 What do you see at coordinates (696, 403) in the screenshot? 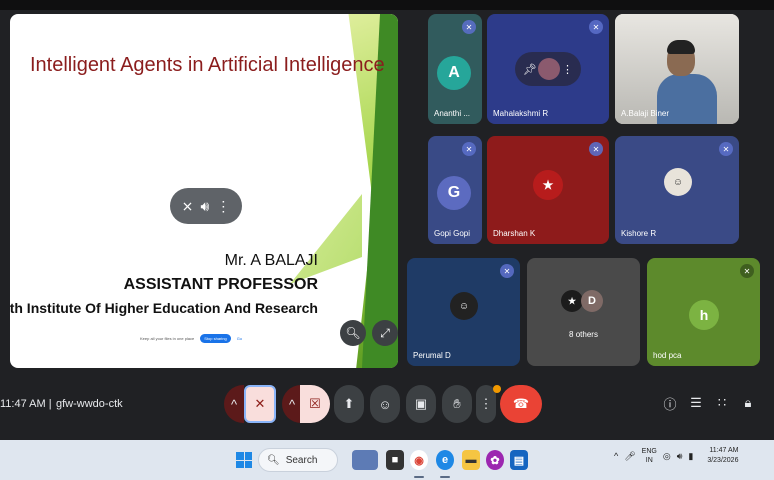
I see `chat-icon: ☰` at bounding box center [696, 403].